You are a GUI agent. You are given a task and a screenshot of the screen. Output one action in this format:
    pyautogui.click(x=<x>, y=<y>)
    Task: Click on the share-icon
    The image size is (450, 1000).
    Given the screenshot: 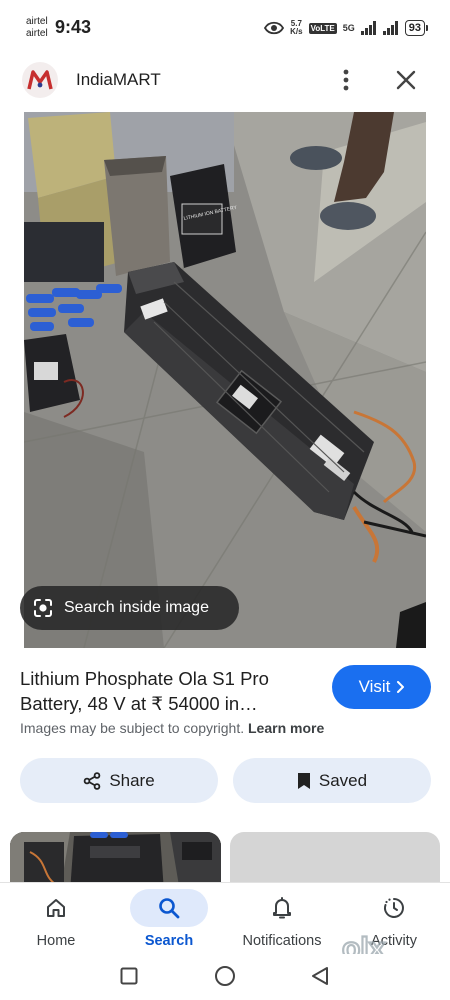 What is the action you would take?
    pyautogui.click(x=92, y=780)
    